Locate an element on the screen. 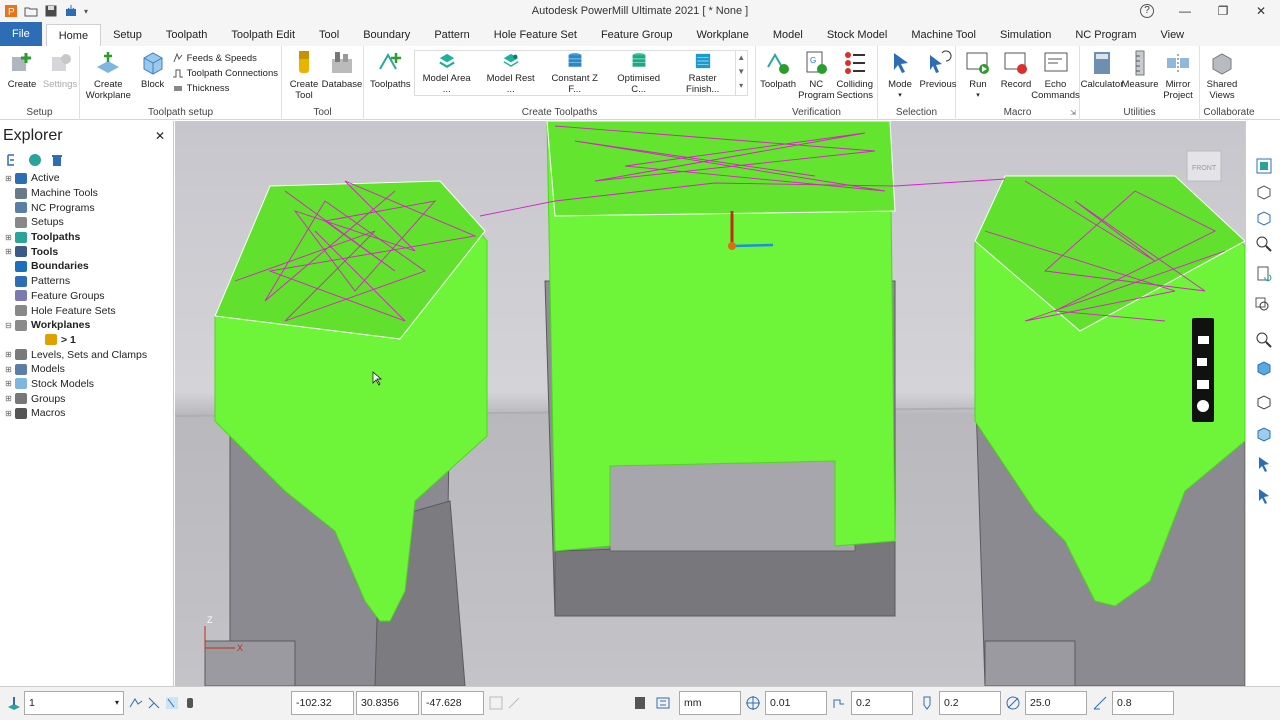  shaded-view-icon is located at coordinates (1264, 368).